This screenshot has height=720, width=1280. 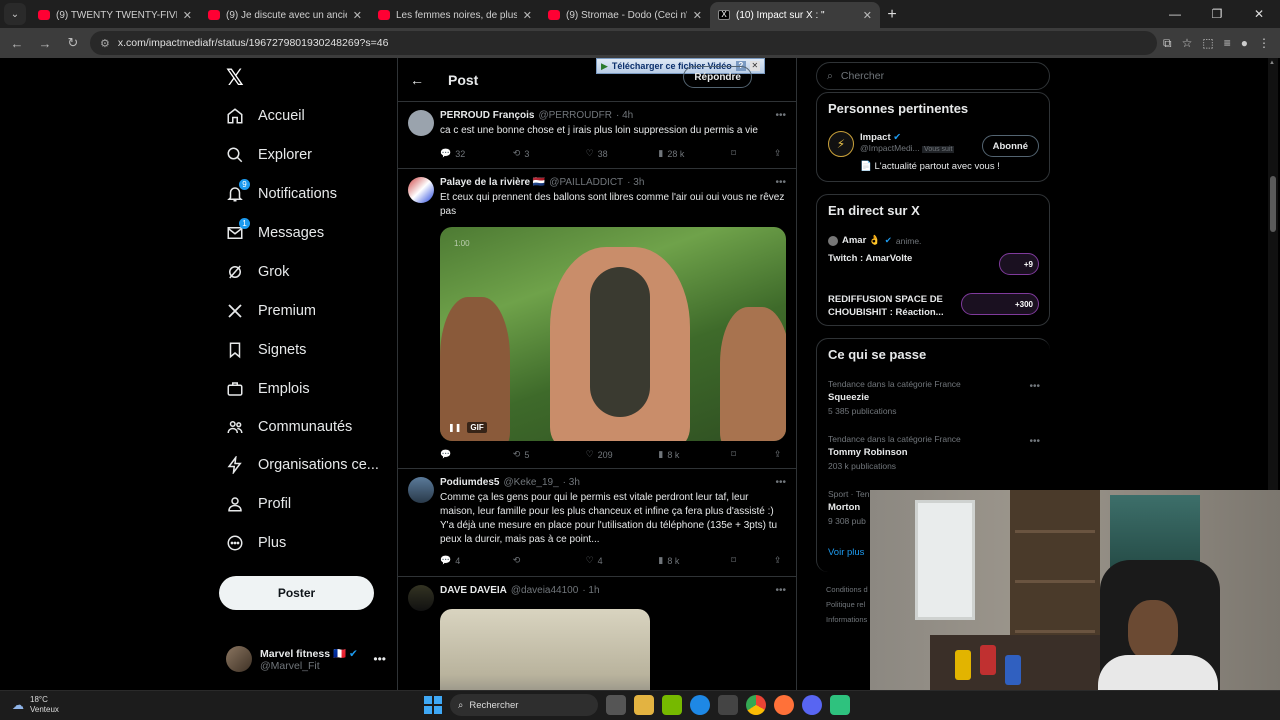 What do you see at coordinates (586, 182) in the screenshot?
I see `tweet-handle: @PAILLADDICT` at bounding box center [586, 182].